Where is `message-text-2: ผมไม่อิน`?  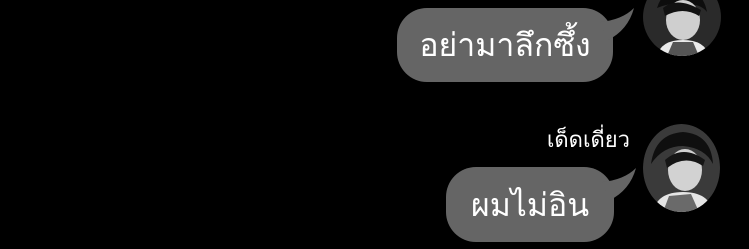 message-text-2: ผมไม่อิน is located at coordinates (530, 204).